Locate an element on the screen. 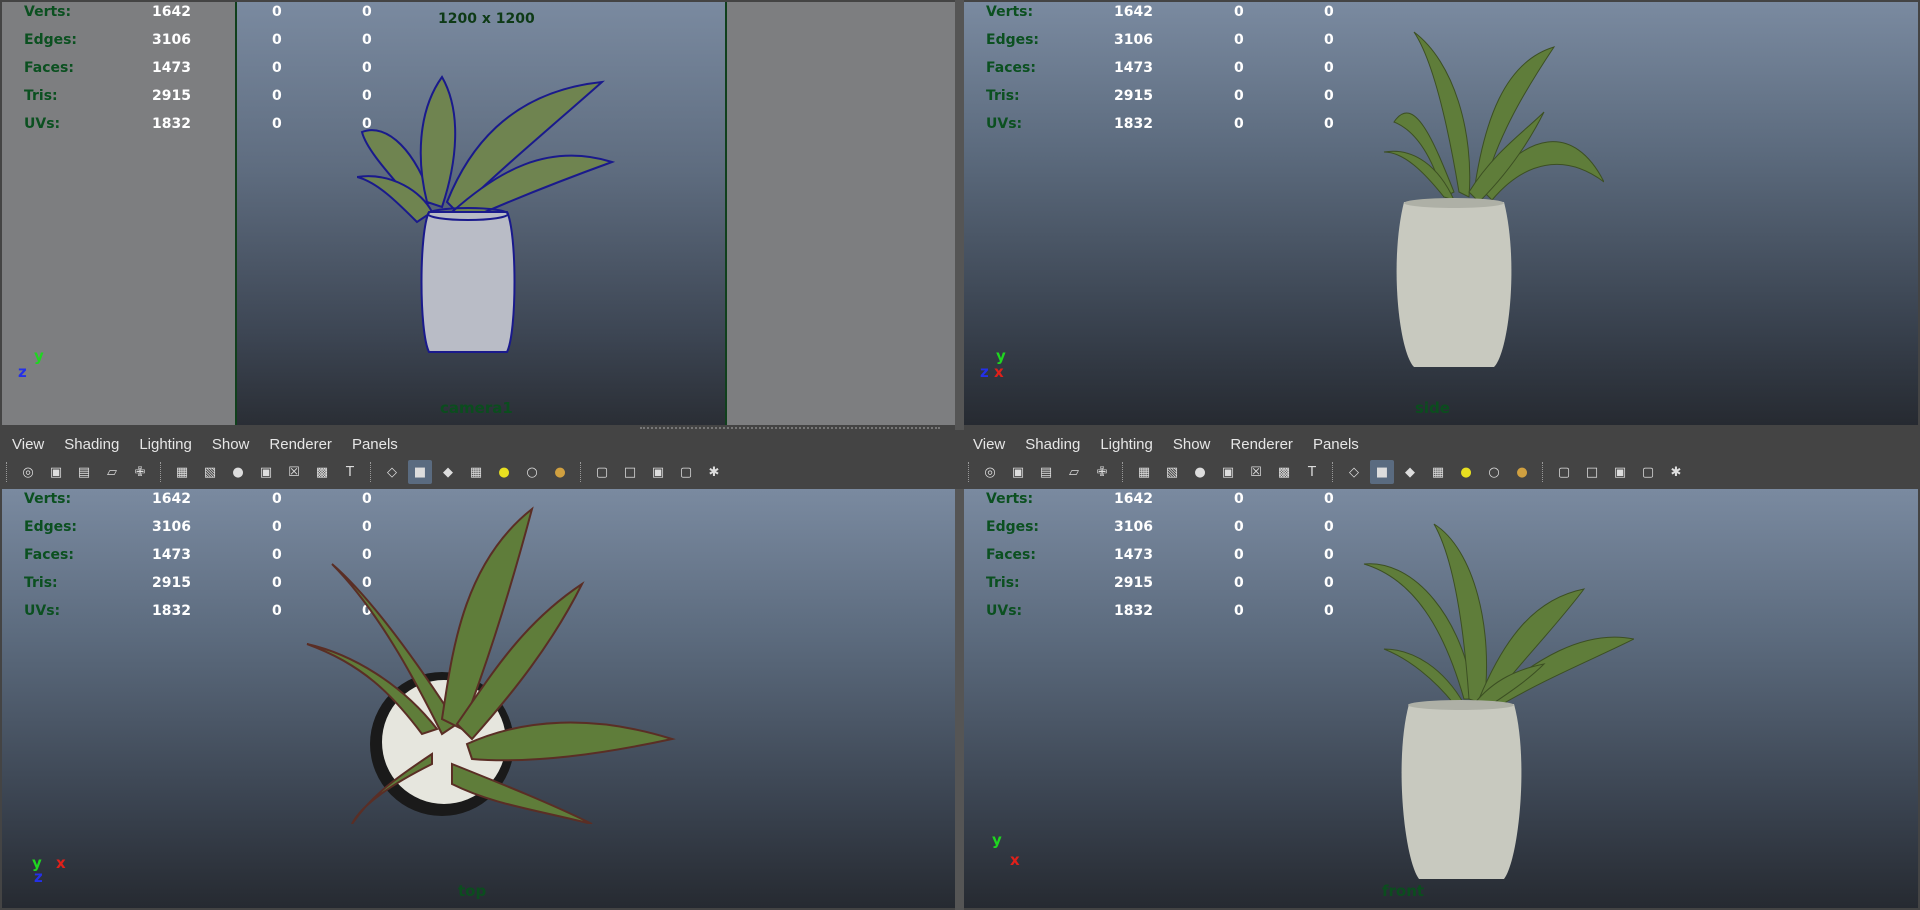 This screenshot has width=1920, height=910. axis-indicator: y x z is located at coordinates (49, 870).